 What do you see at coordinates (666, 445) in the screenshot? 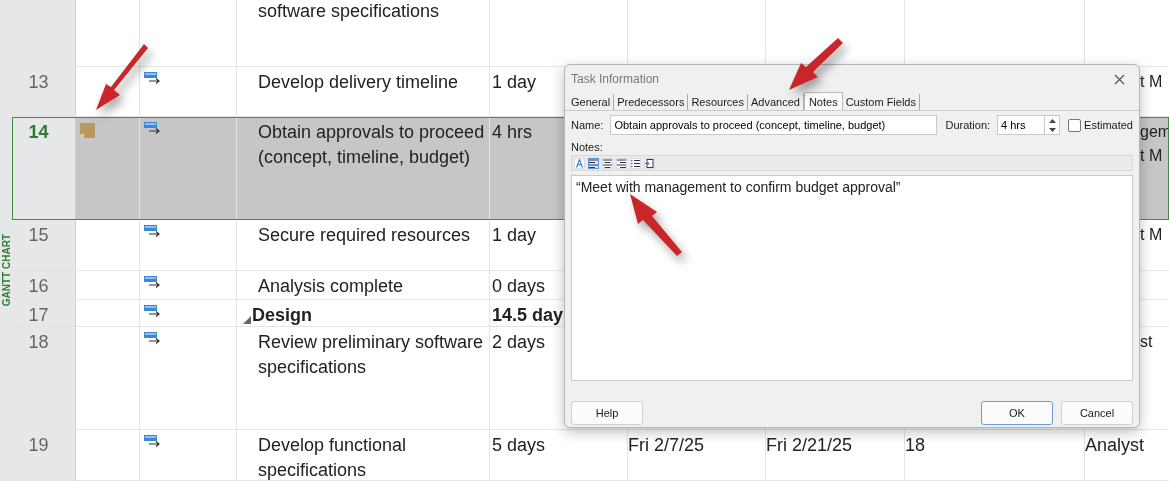
I see `start-date-cell: Fri 2/7/25` at bounding box center [666, 445].